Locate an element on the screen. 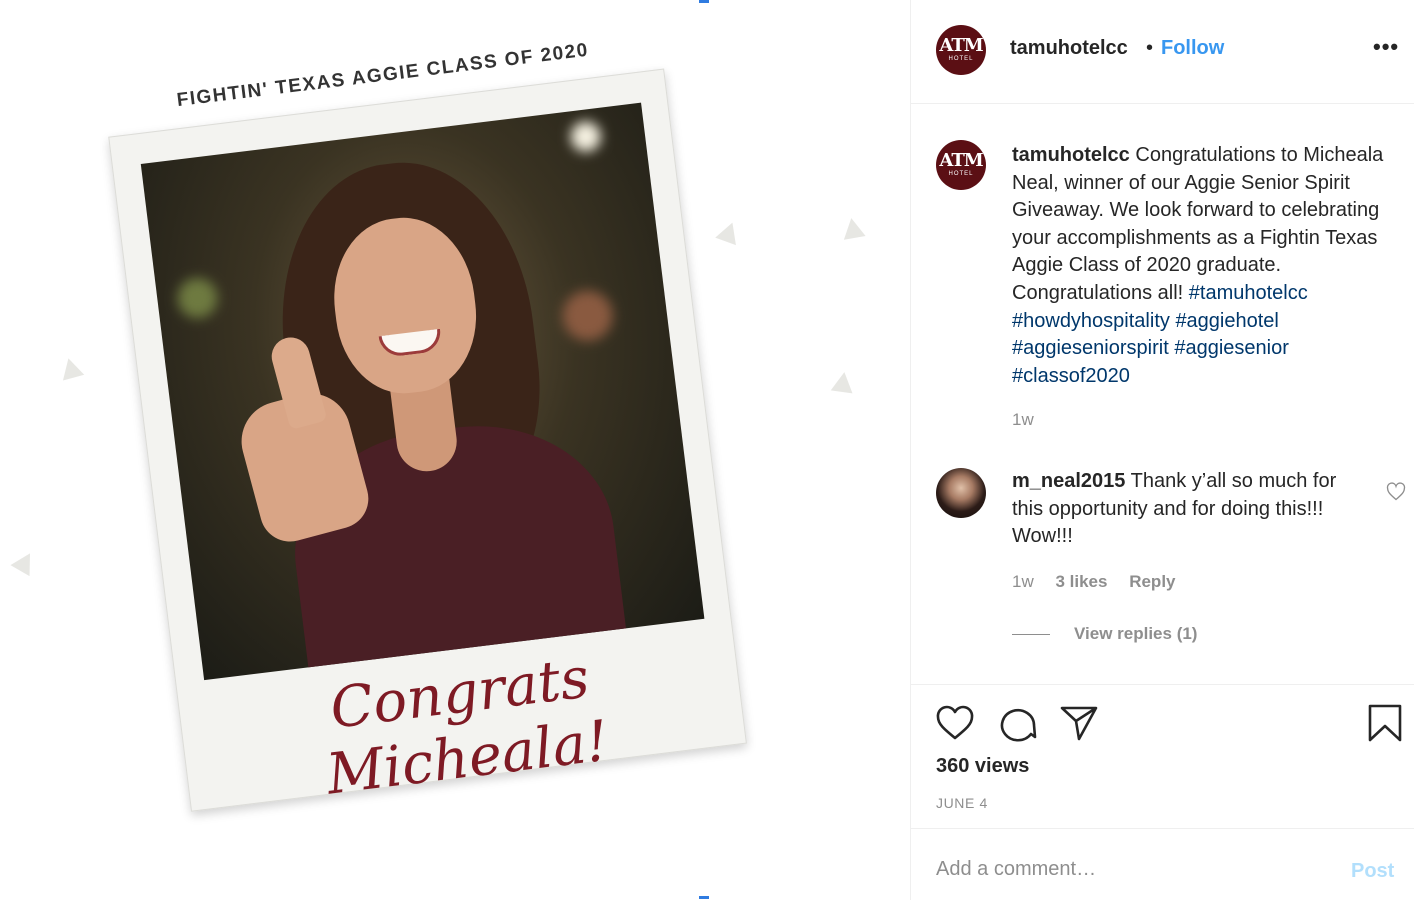 The height and width of the screenshot is (900, 1414). add-comment-bar: Post is located at coordinates (1162, 865).